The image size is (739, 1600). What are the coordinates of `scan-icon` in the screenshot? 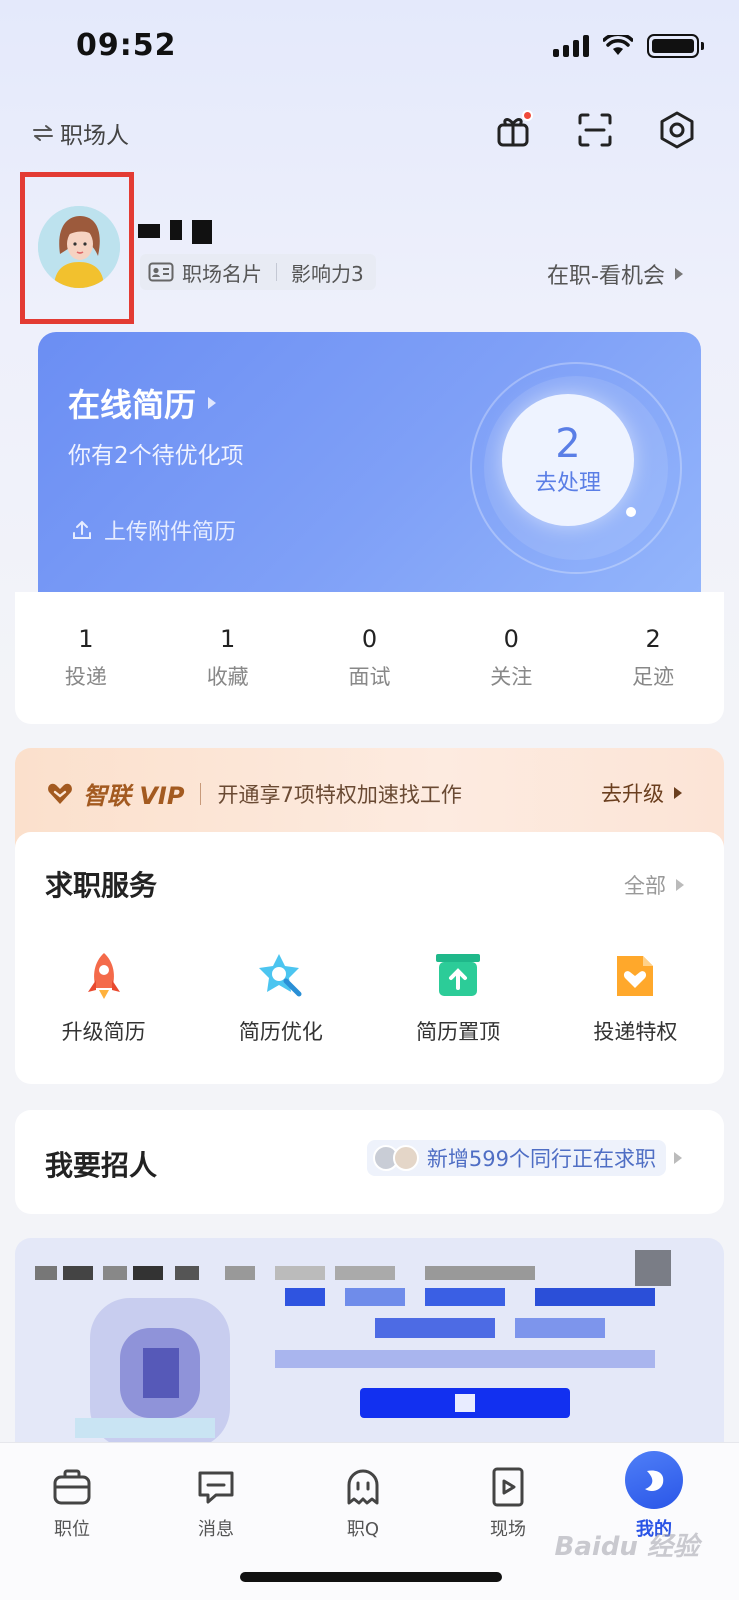 It's located at (595, 130).